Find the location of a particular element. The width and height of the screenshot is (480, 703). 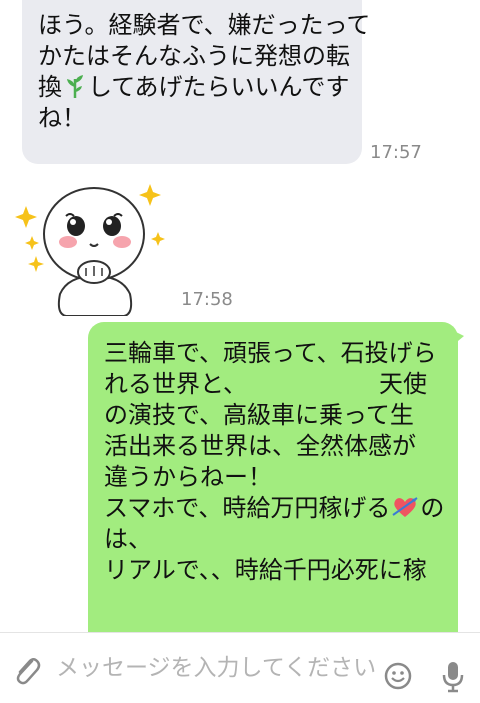

message-line: ね！ is located at coordinates (62, 118).